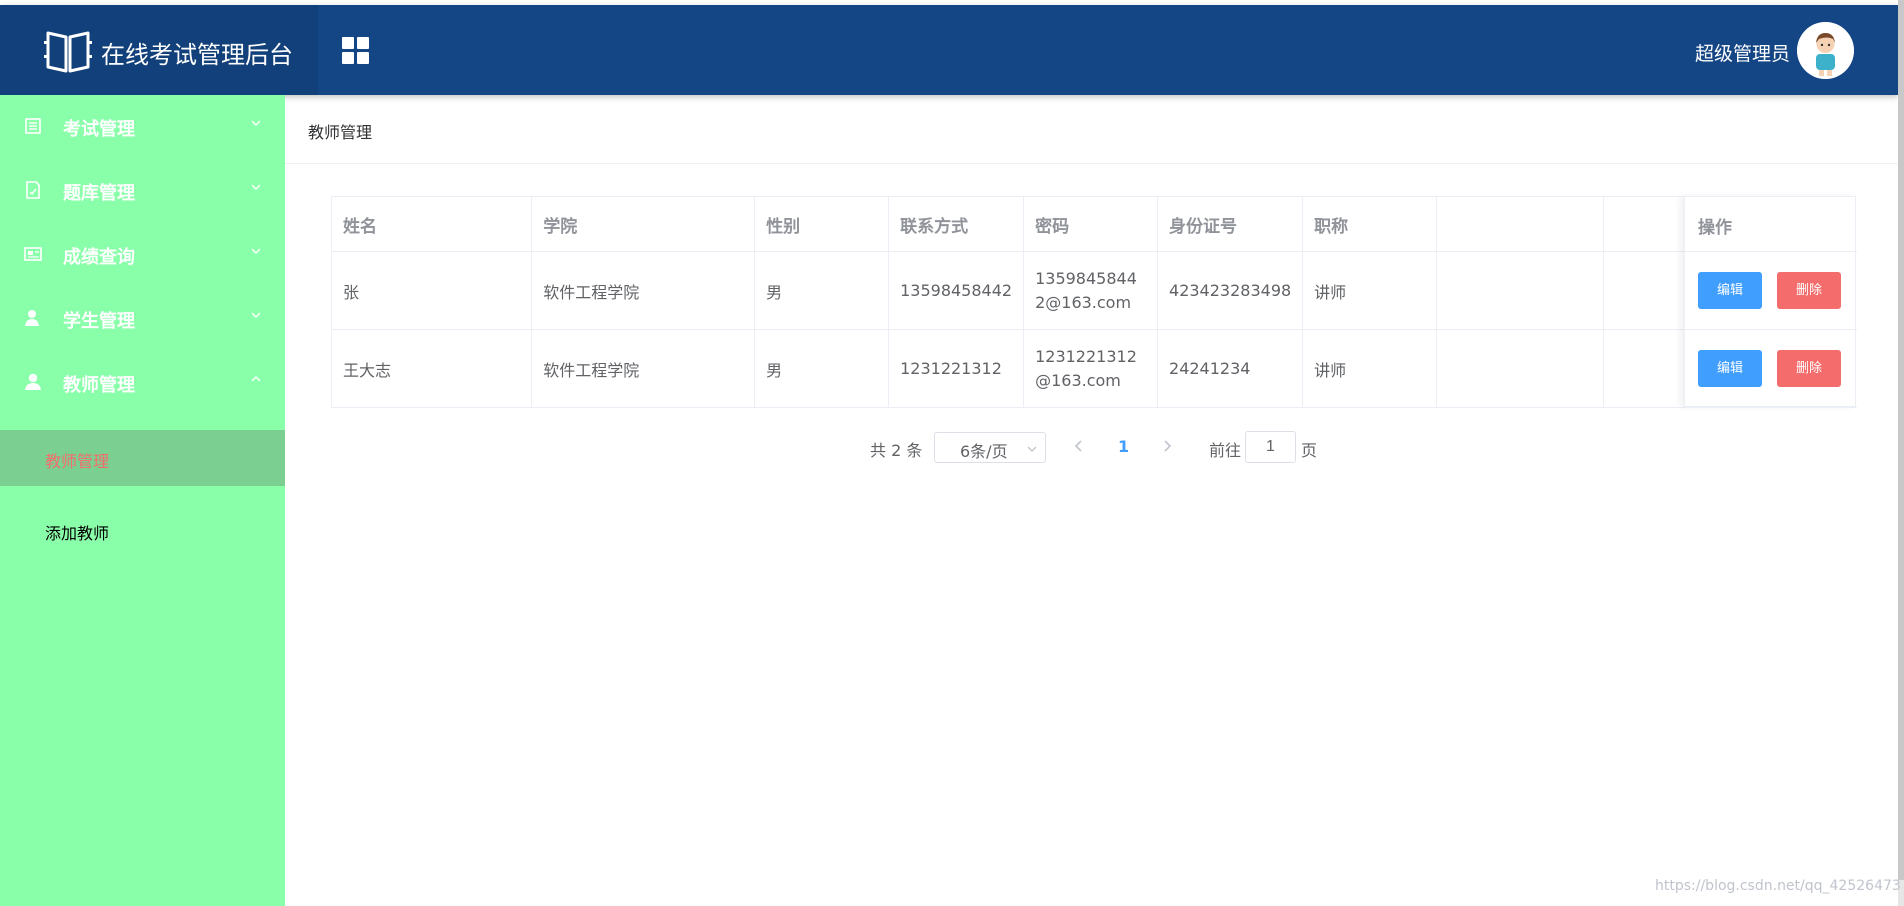 The image size is (1904, 906). What do you see at coordinates (1167, 446) in the screenshot?
I see `next-page-chevron-icon` at bounding box center [1167, 446].